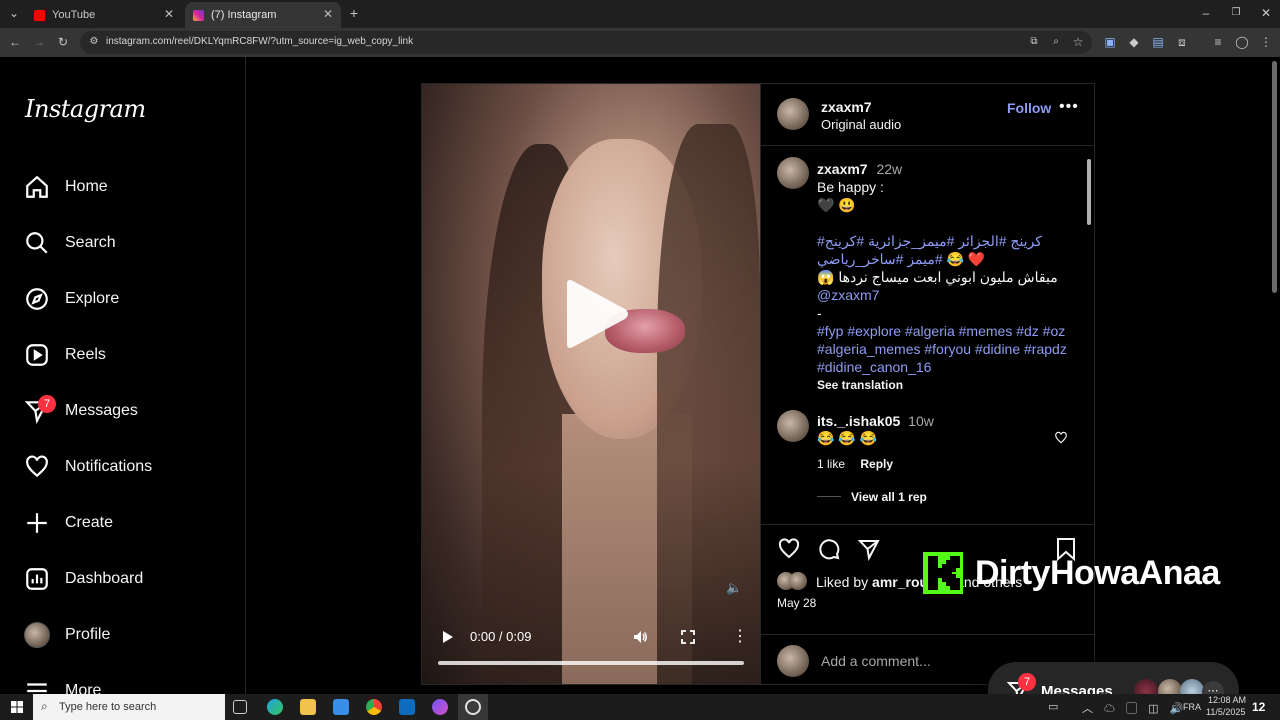 The height and width of the screenshot is (720, 1280). What do you see at coordinates (860, 385) in the screenshot?
I see `see-translation-link: See translation` at bounding box center [860, 385].